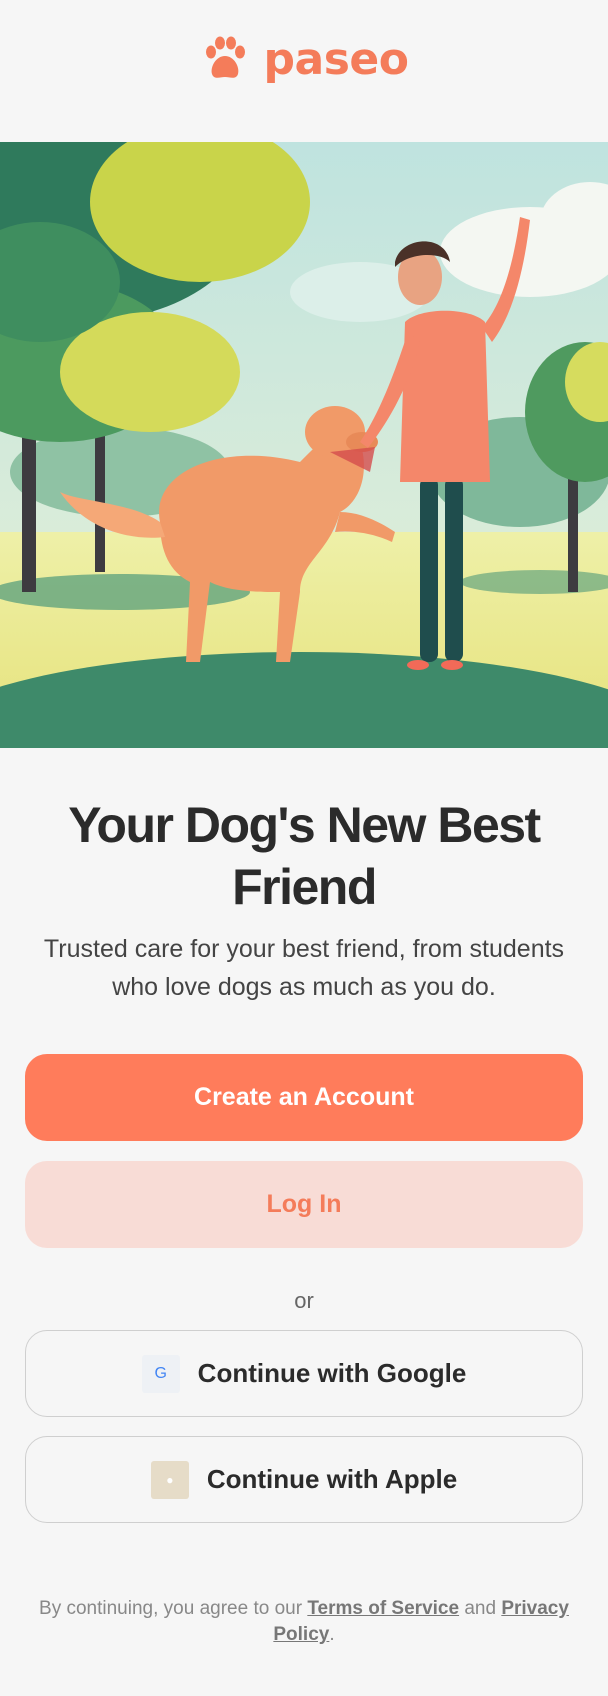  What do you see at coordinates (304, 1300) in the screenshot?
I see `or-divider: or` at bounding box center [304, 1300].